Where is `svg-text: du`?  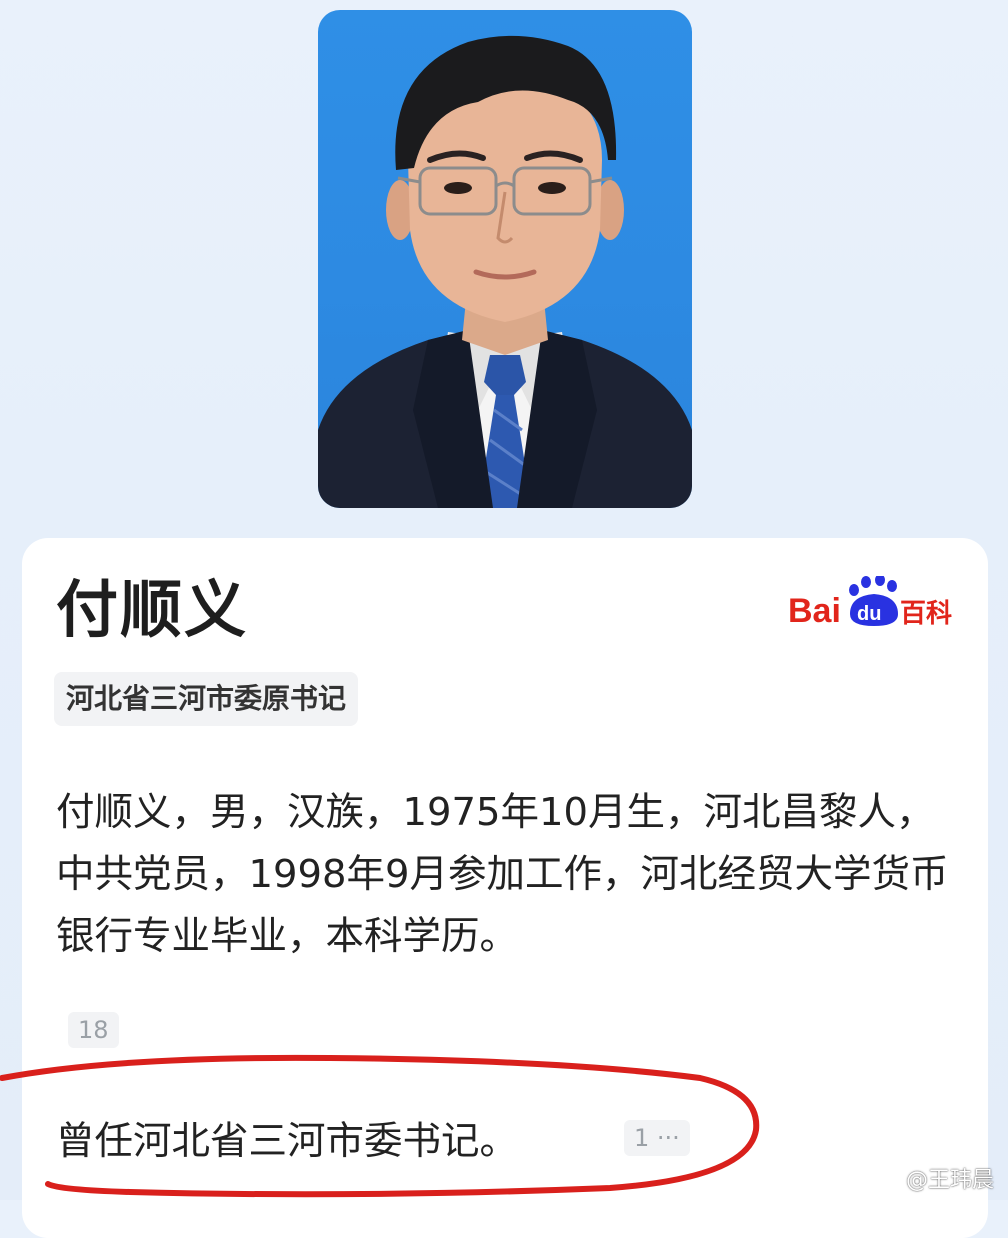
svg-text: du is located at coordinates (869, 614).